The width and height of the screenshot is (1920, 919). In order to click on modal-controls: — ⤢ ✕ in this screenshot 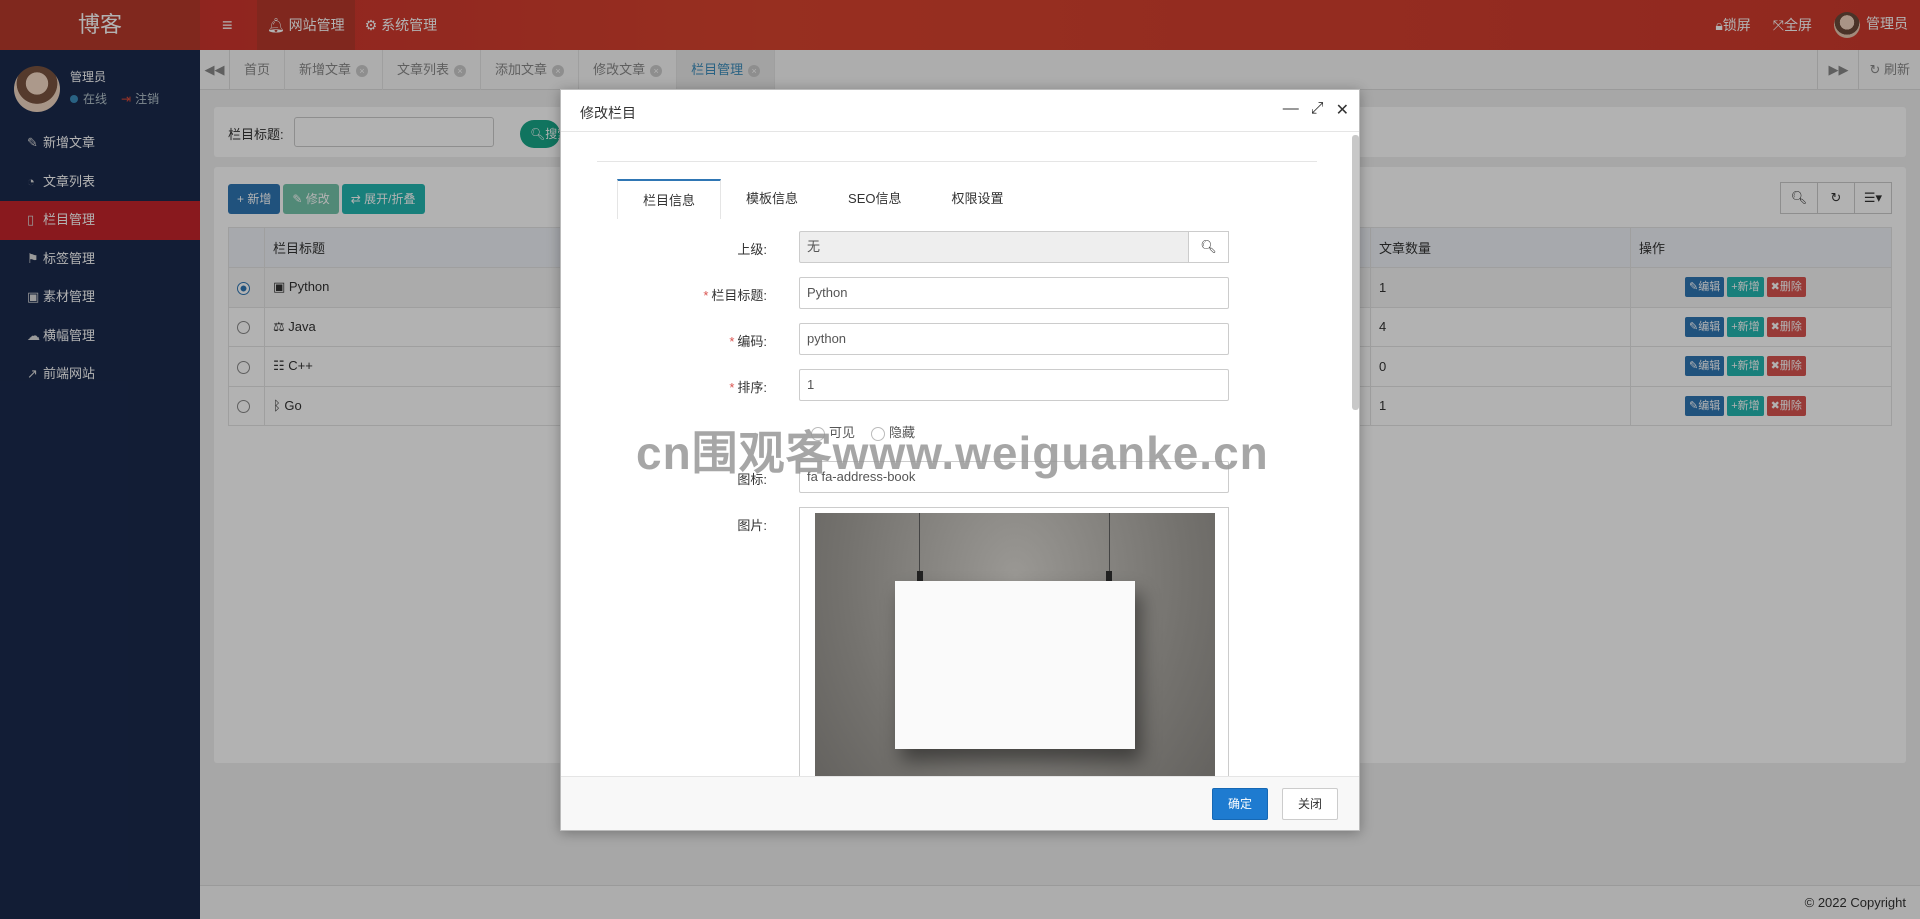, I will do `click(1316, 110)`.